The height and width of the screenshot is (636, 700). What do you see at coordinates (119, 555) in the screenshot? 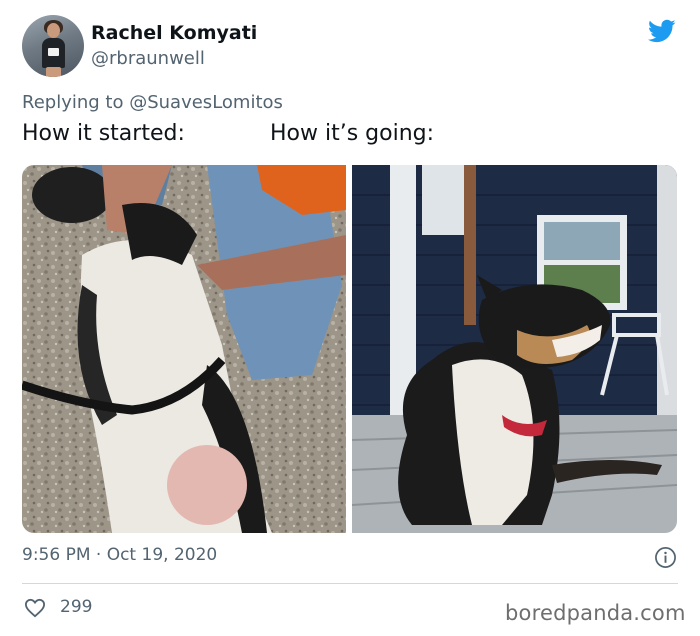
I see `tweet-timestamp: 9:56 PM · Oct 19, 2020` at bounding box center [119, 555].